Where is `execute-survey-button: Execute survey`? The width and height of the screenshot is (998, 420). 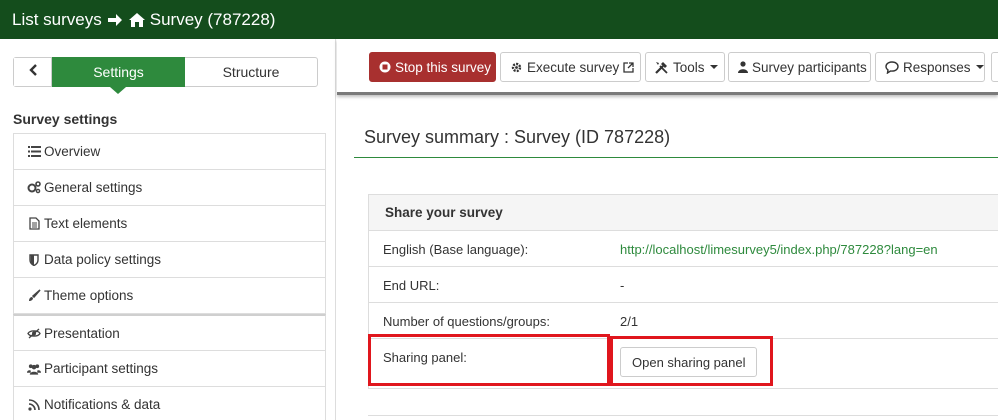 execute-survey-button: Execute survey is located at coordinates (570, 67).